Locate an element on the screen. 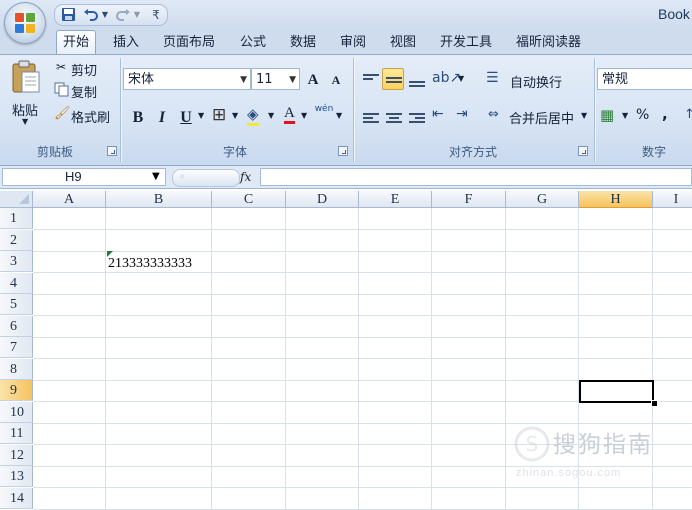 The height and width of the screenshot is (510, 692). tab-insert: 插入 is located at coordinates (126, 42).